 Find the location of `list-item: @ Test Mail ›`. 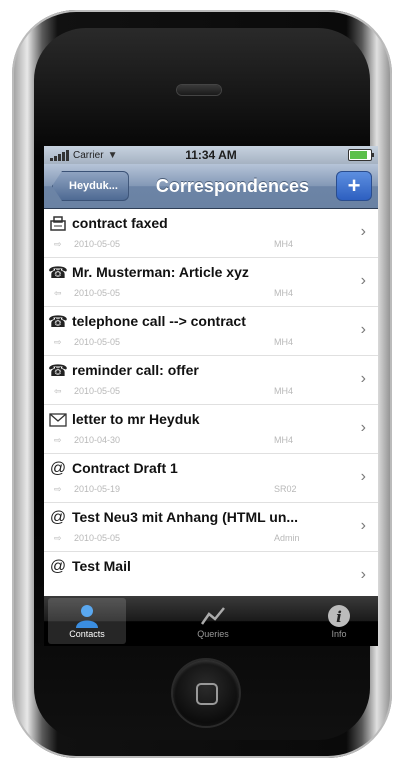

list-item: @ Test Mail › is located at coordinates (211, 576).